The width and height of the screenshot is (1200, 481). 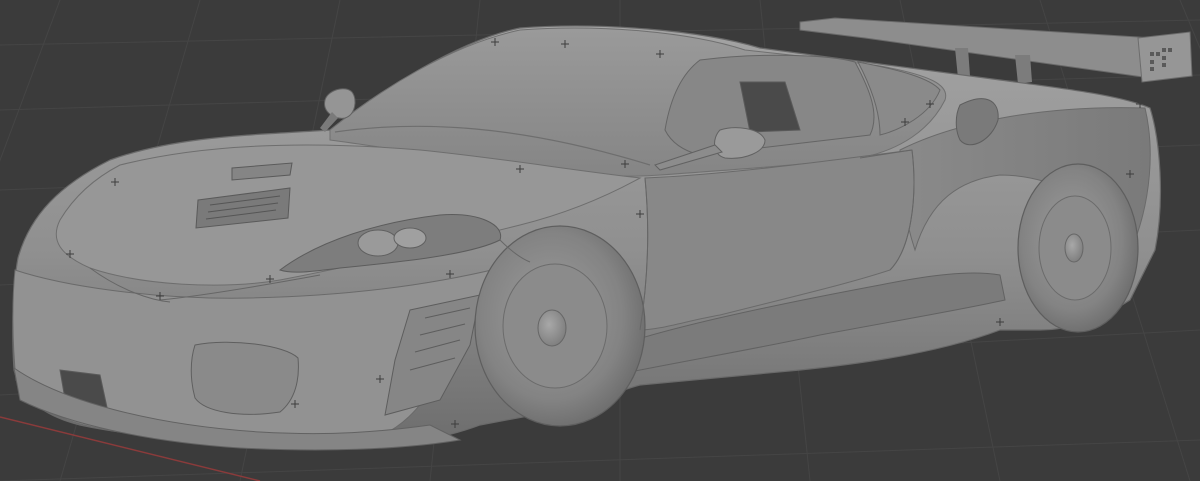 What do you see at coordinates (244, 378) in the screenshot?
I see `front-intake` at bounding box center [244, 378].